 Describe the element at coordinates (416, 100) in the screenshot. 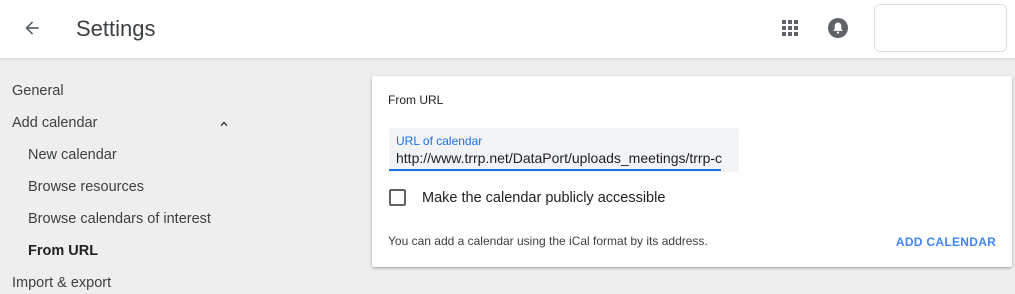

I see `card-title: From URL` at that location.